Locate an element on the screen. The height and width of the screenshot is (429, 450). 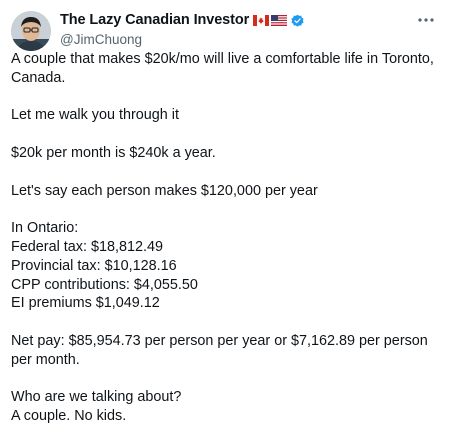
avatar-image is located at coordinates (31, 31).